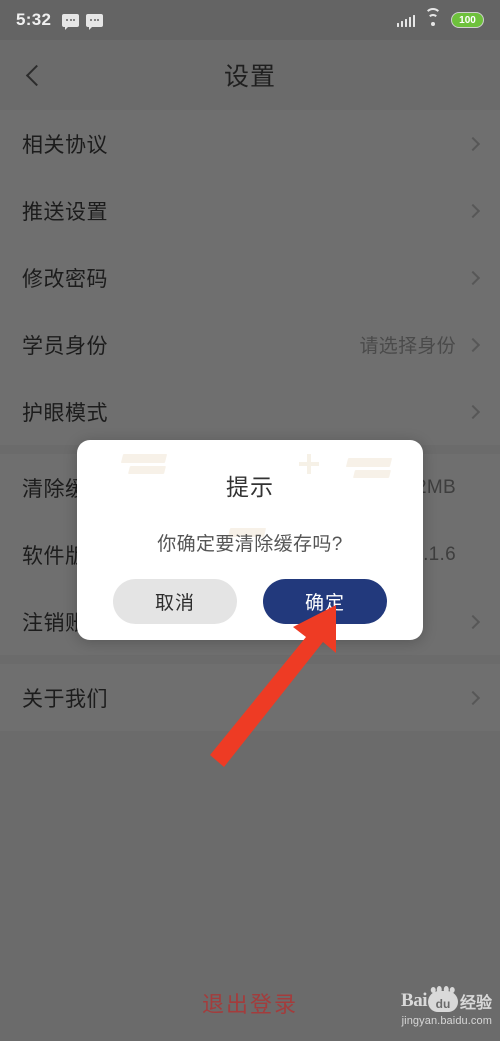  I want to click on navigation-bar: 设置, so click(250, 75).